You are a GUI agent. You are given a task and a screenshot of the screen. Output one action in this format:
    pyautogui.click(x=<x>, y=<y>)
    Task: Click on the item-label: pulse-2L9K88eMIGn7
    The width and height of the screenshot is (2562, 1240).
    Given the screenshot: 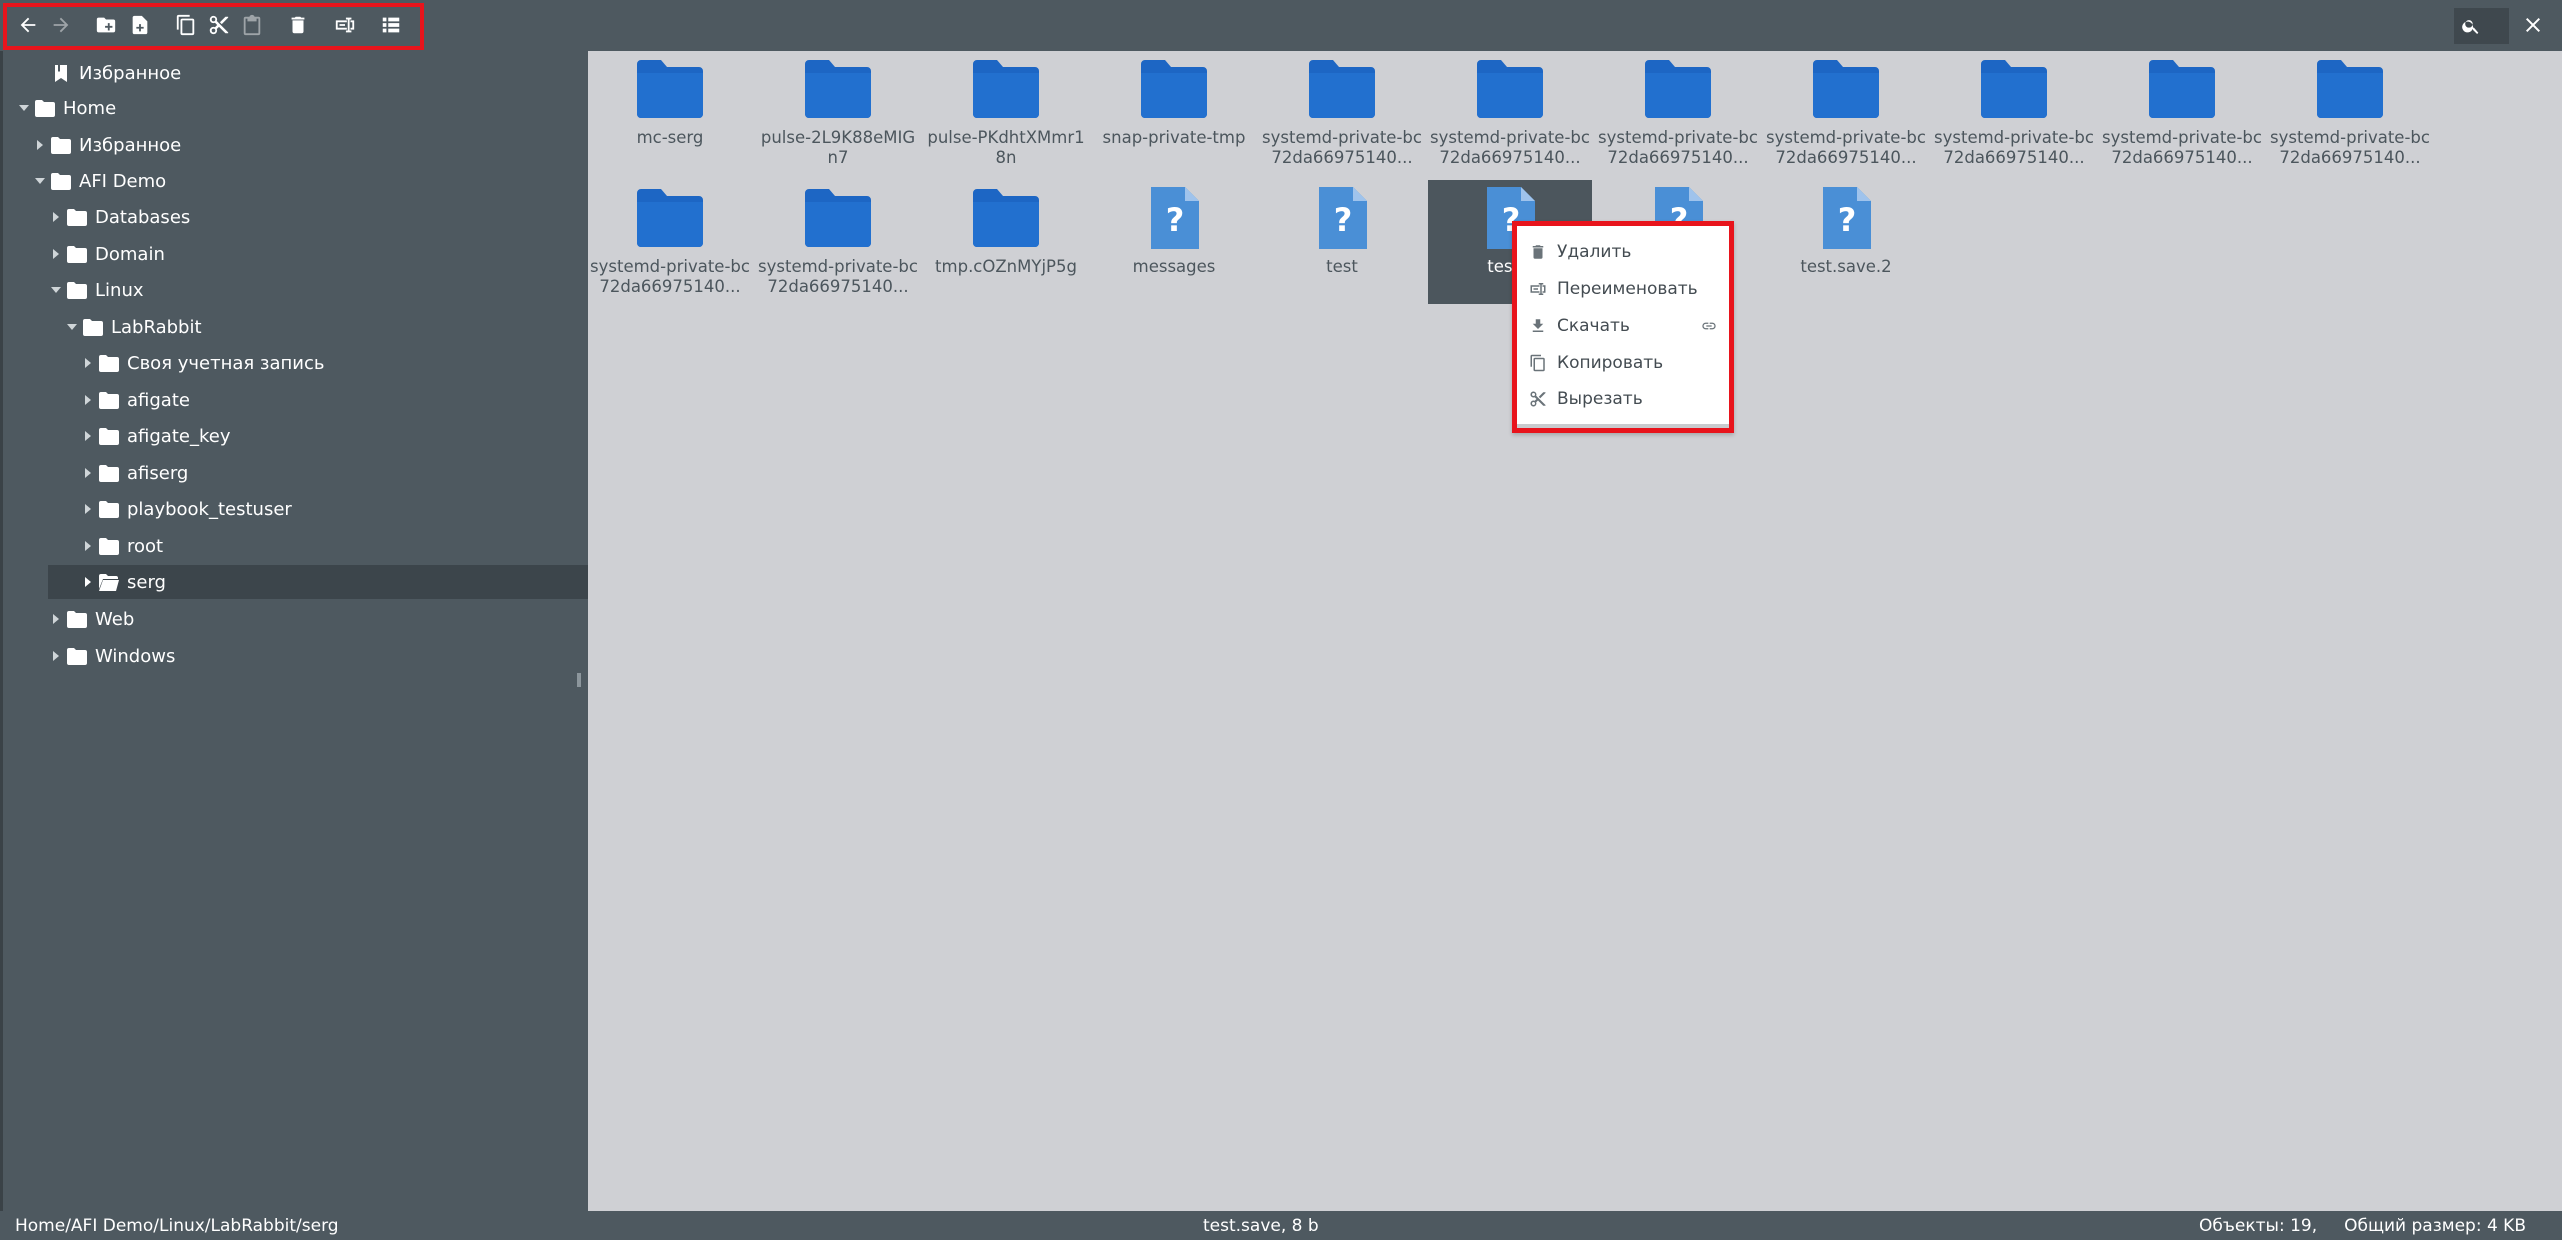 What is the action you would take?
    pyautogui.click(x=838, y=147)
    